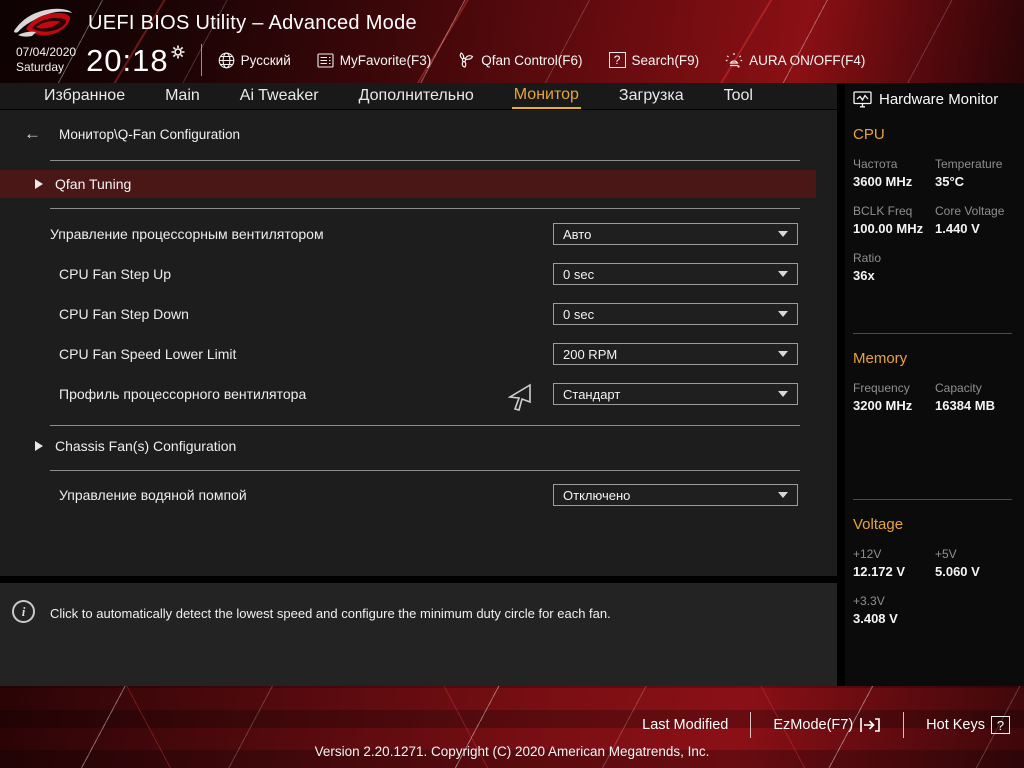 This screenshot has height=768, width=1024. What do you see at coordinates (201, 60) in the screenshot?
I see `header-divider` at bounding box center [201, 60].